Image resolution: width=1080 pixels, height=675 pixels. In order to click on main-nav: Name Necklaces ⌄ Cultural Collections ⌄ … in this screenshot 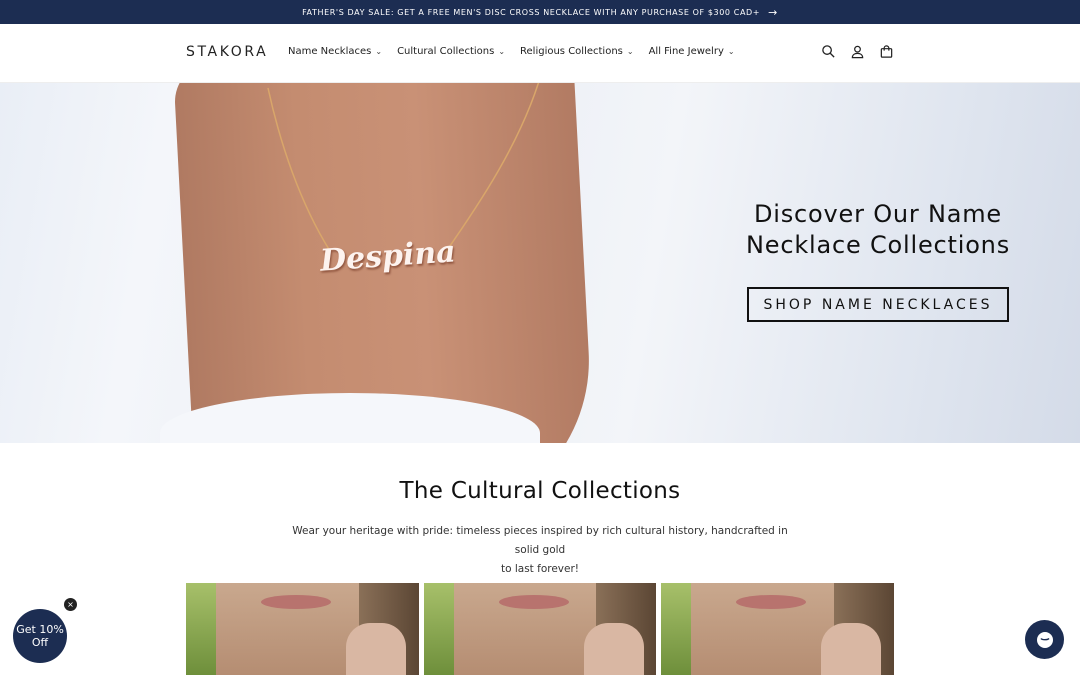, I will do `click(511, 51)`.